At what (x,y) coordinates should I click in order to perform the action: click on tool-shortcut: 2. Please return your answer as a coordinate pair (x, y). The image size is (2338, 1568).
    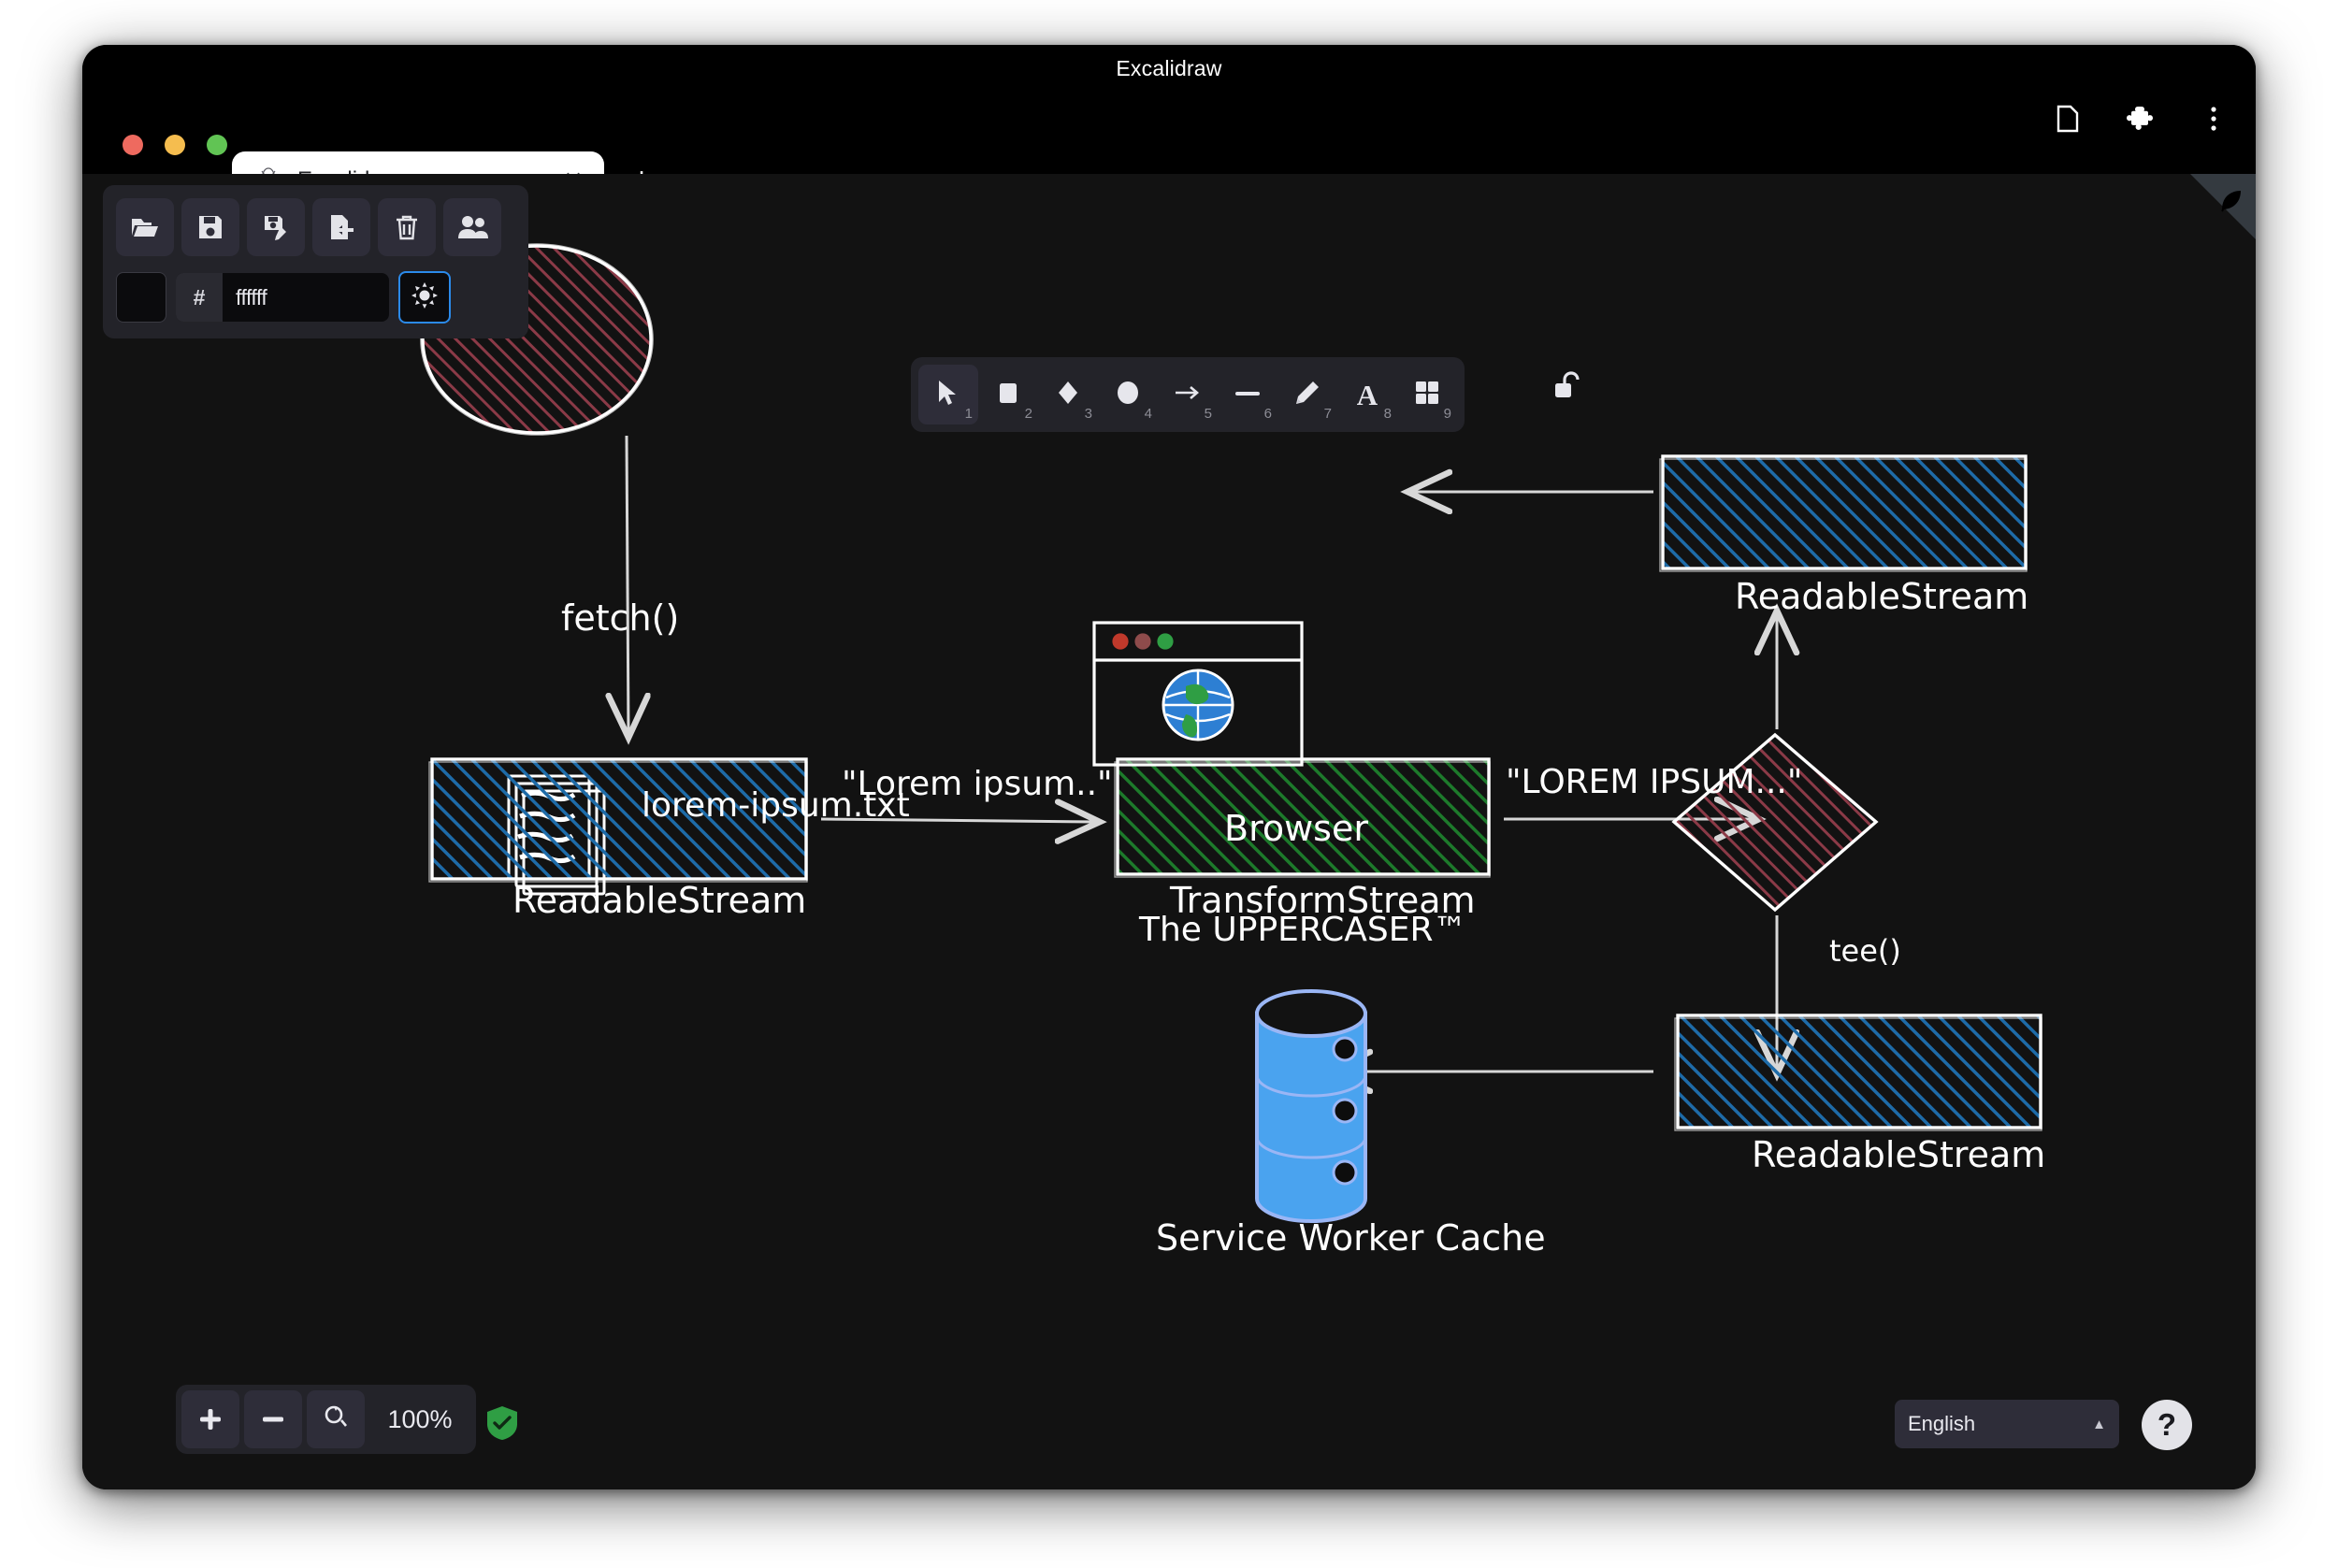
    Looking at the image, I should click on (1028, 414).